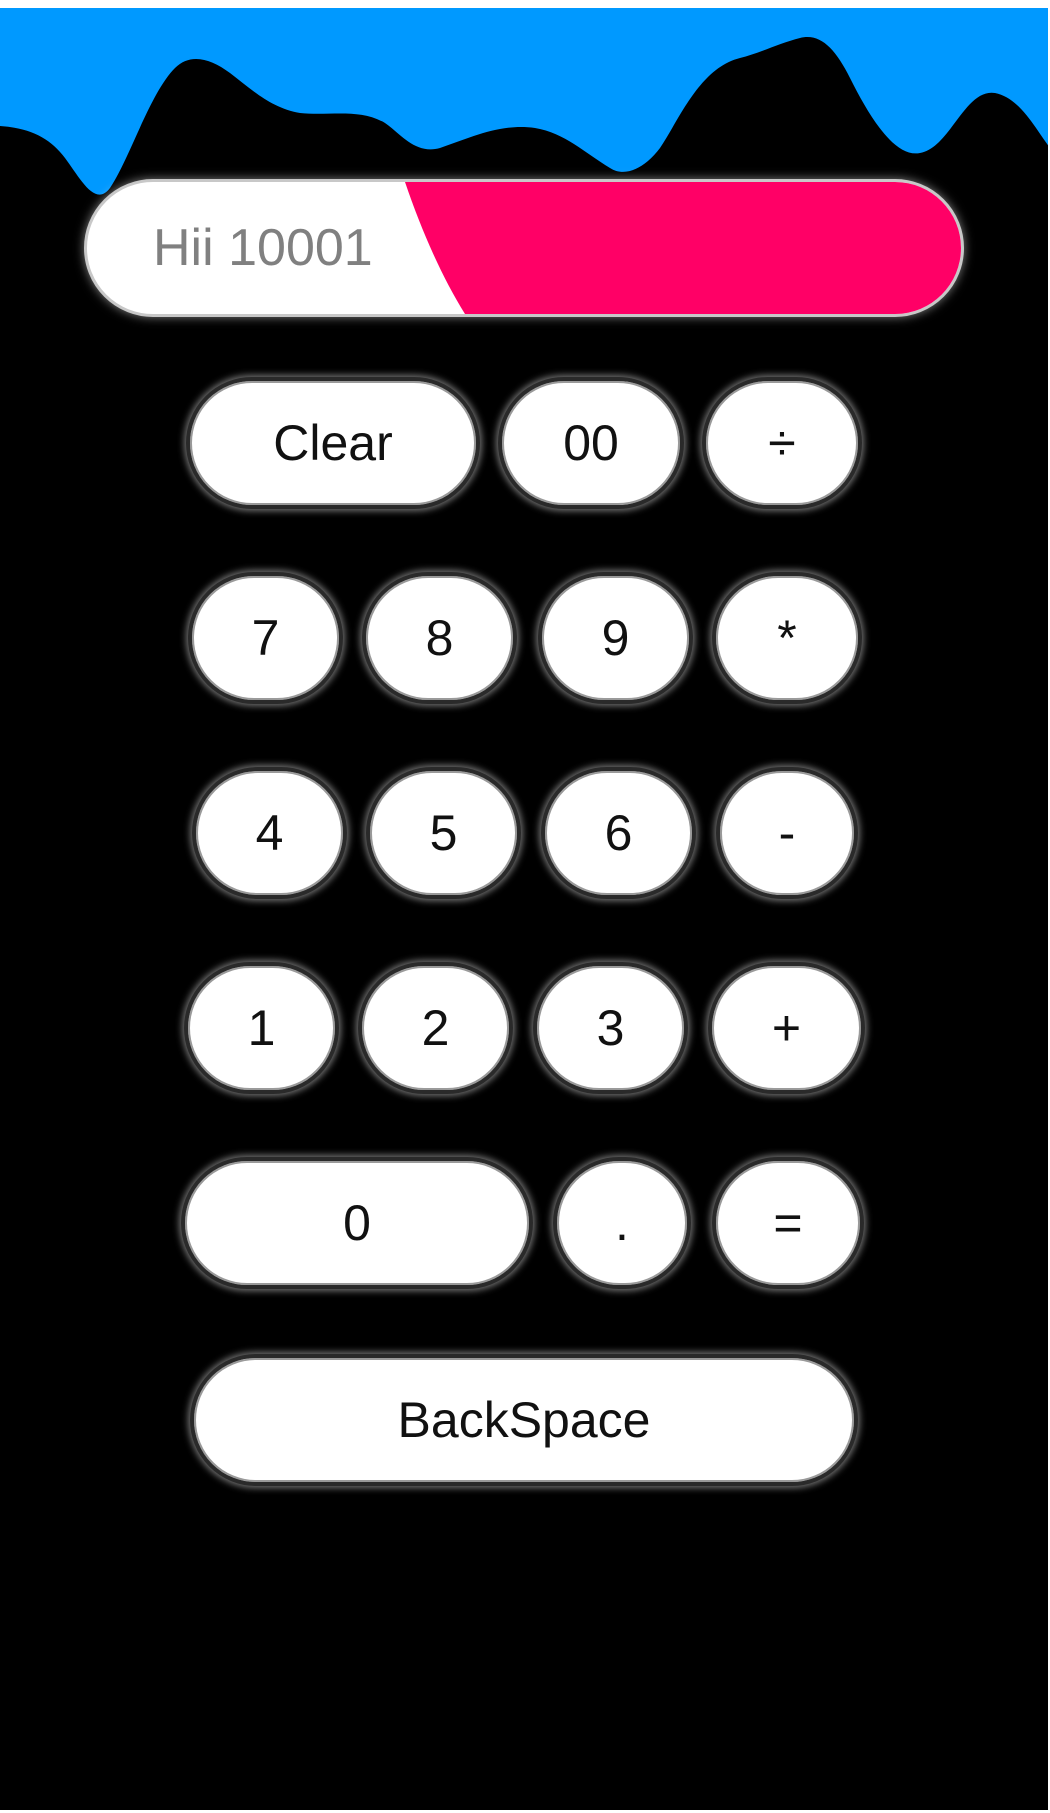  What do you see at coordinates (357, 1223) in the screenshot?
I see `zero-button: 0` at bounding box center [357, 1223].